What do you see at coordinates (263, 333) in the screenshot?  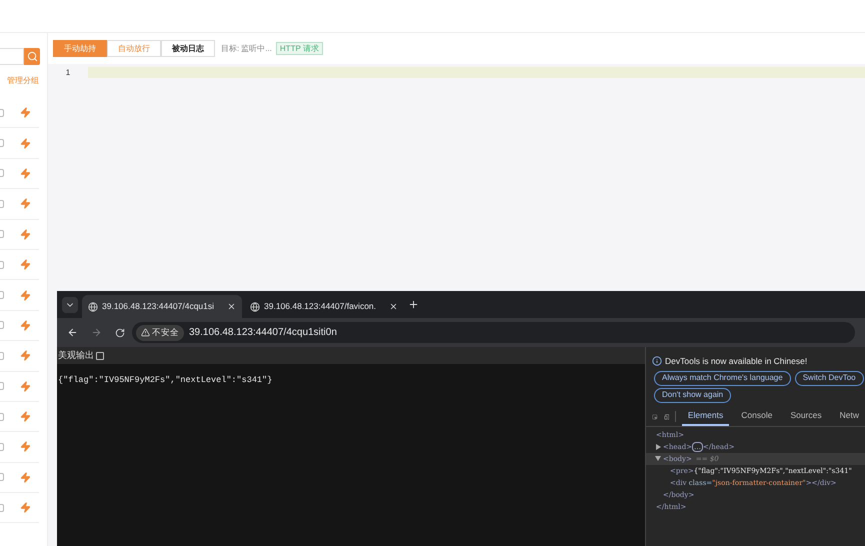 I see `url-text: 39.106.48.123:44407/4cqu1siti0n` at bounding box center [263, 333].